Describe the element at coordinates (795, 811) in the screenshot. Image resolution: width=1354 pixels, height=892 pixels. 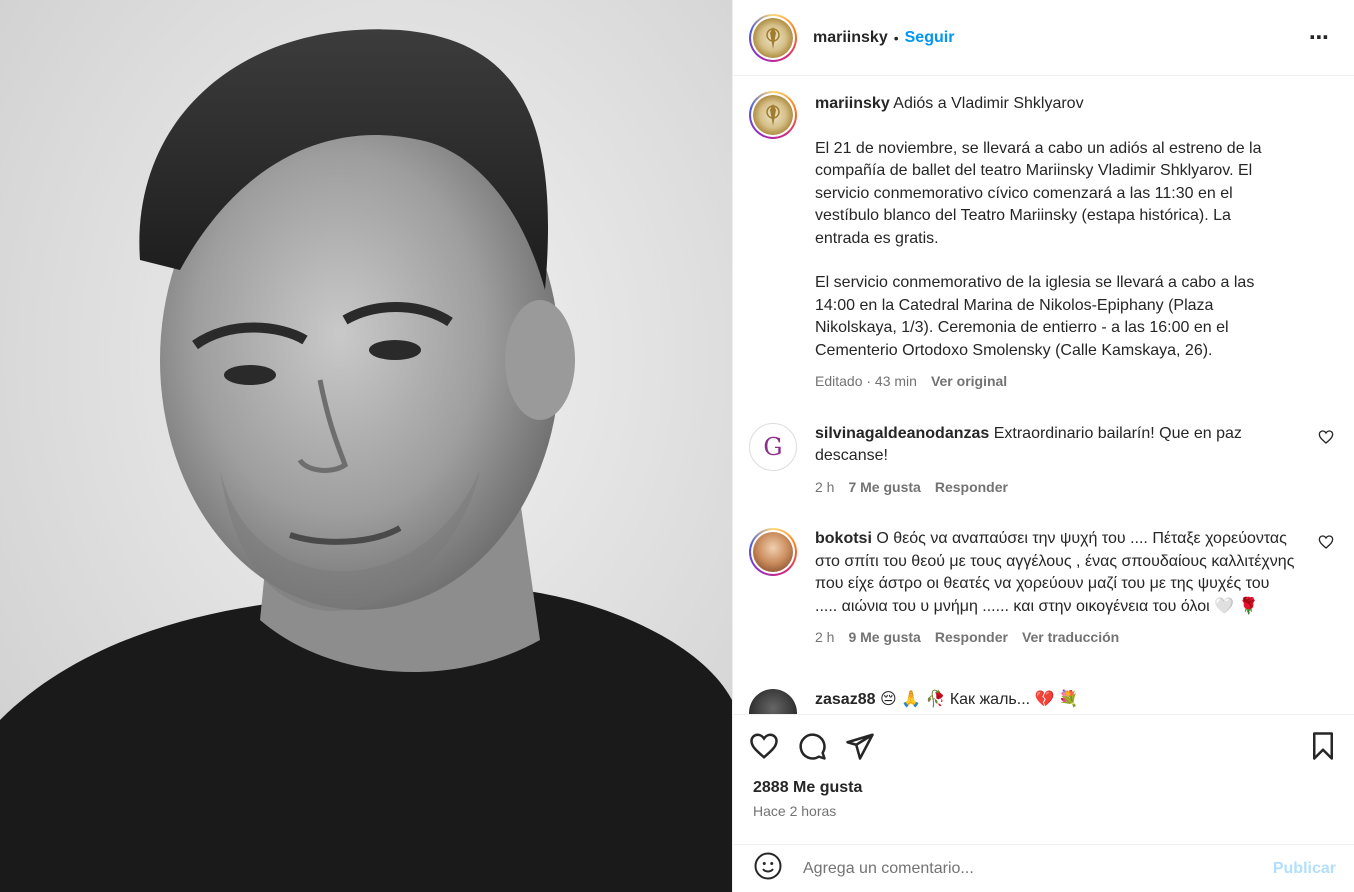
I see `post-time: Hace 2 horas` at that location.